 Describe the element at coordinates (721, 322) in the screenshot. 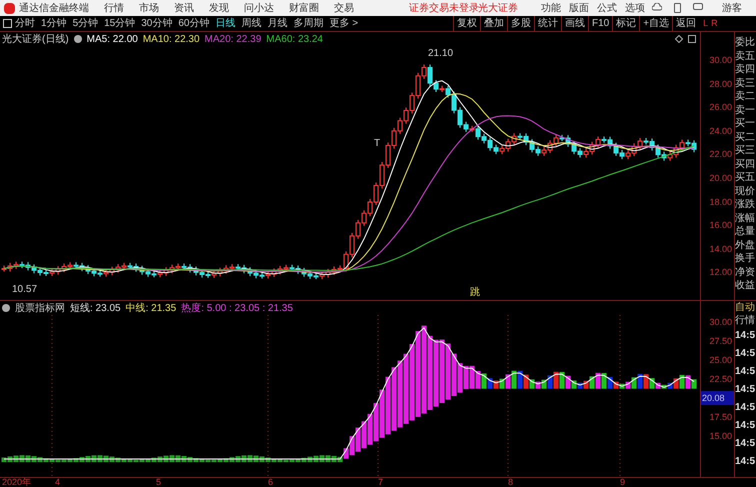

I see `indicator-axis-label: 30.00` at that location.